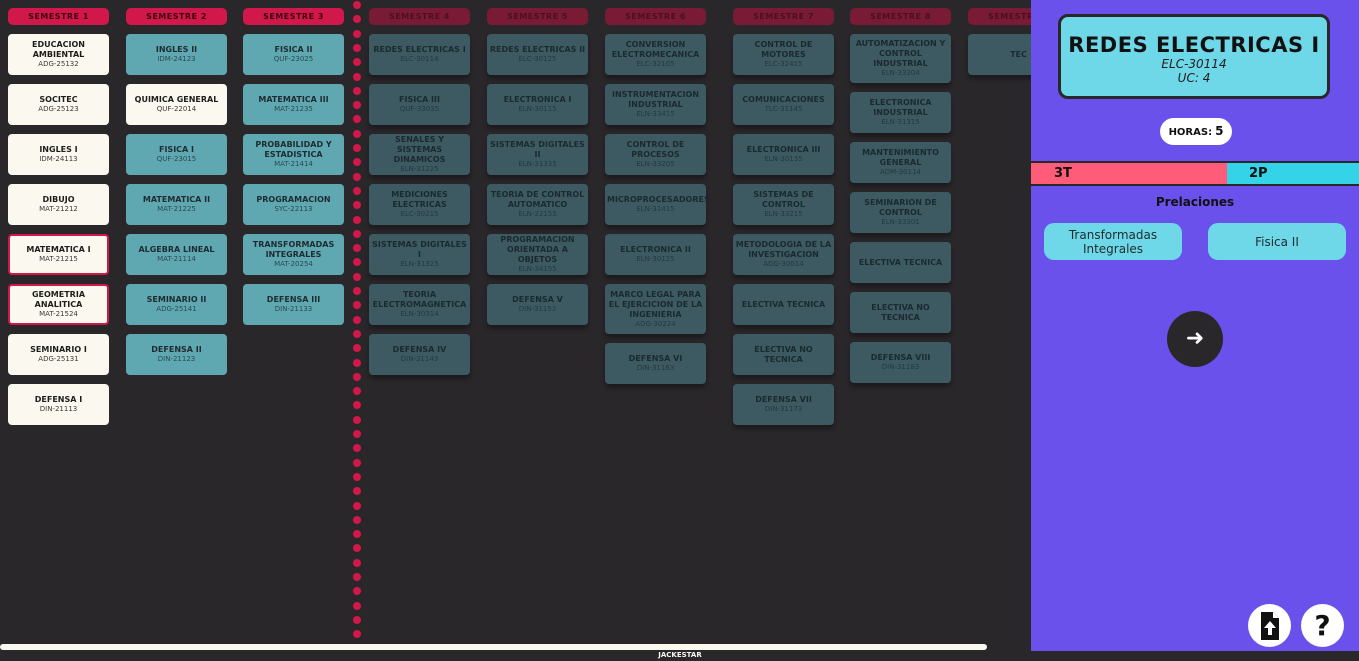 This screenshot has height=661, width=1359. I want to click on course-code: ELN-30125, so click(655, 259).